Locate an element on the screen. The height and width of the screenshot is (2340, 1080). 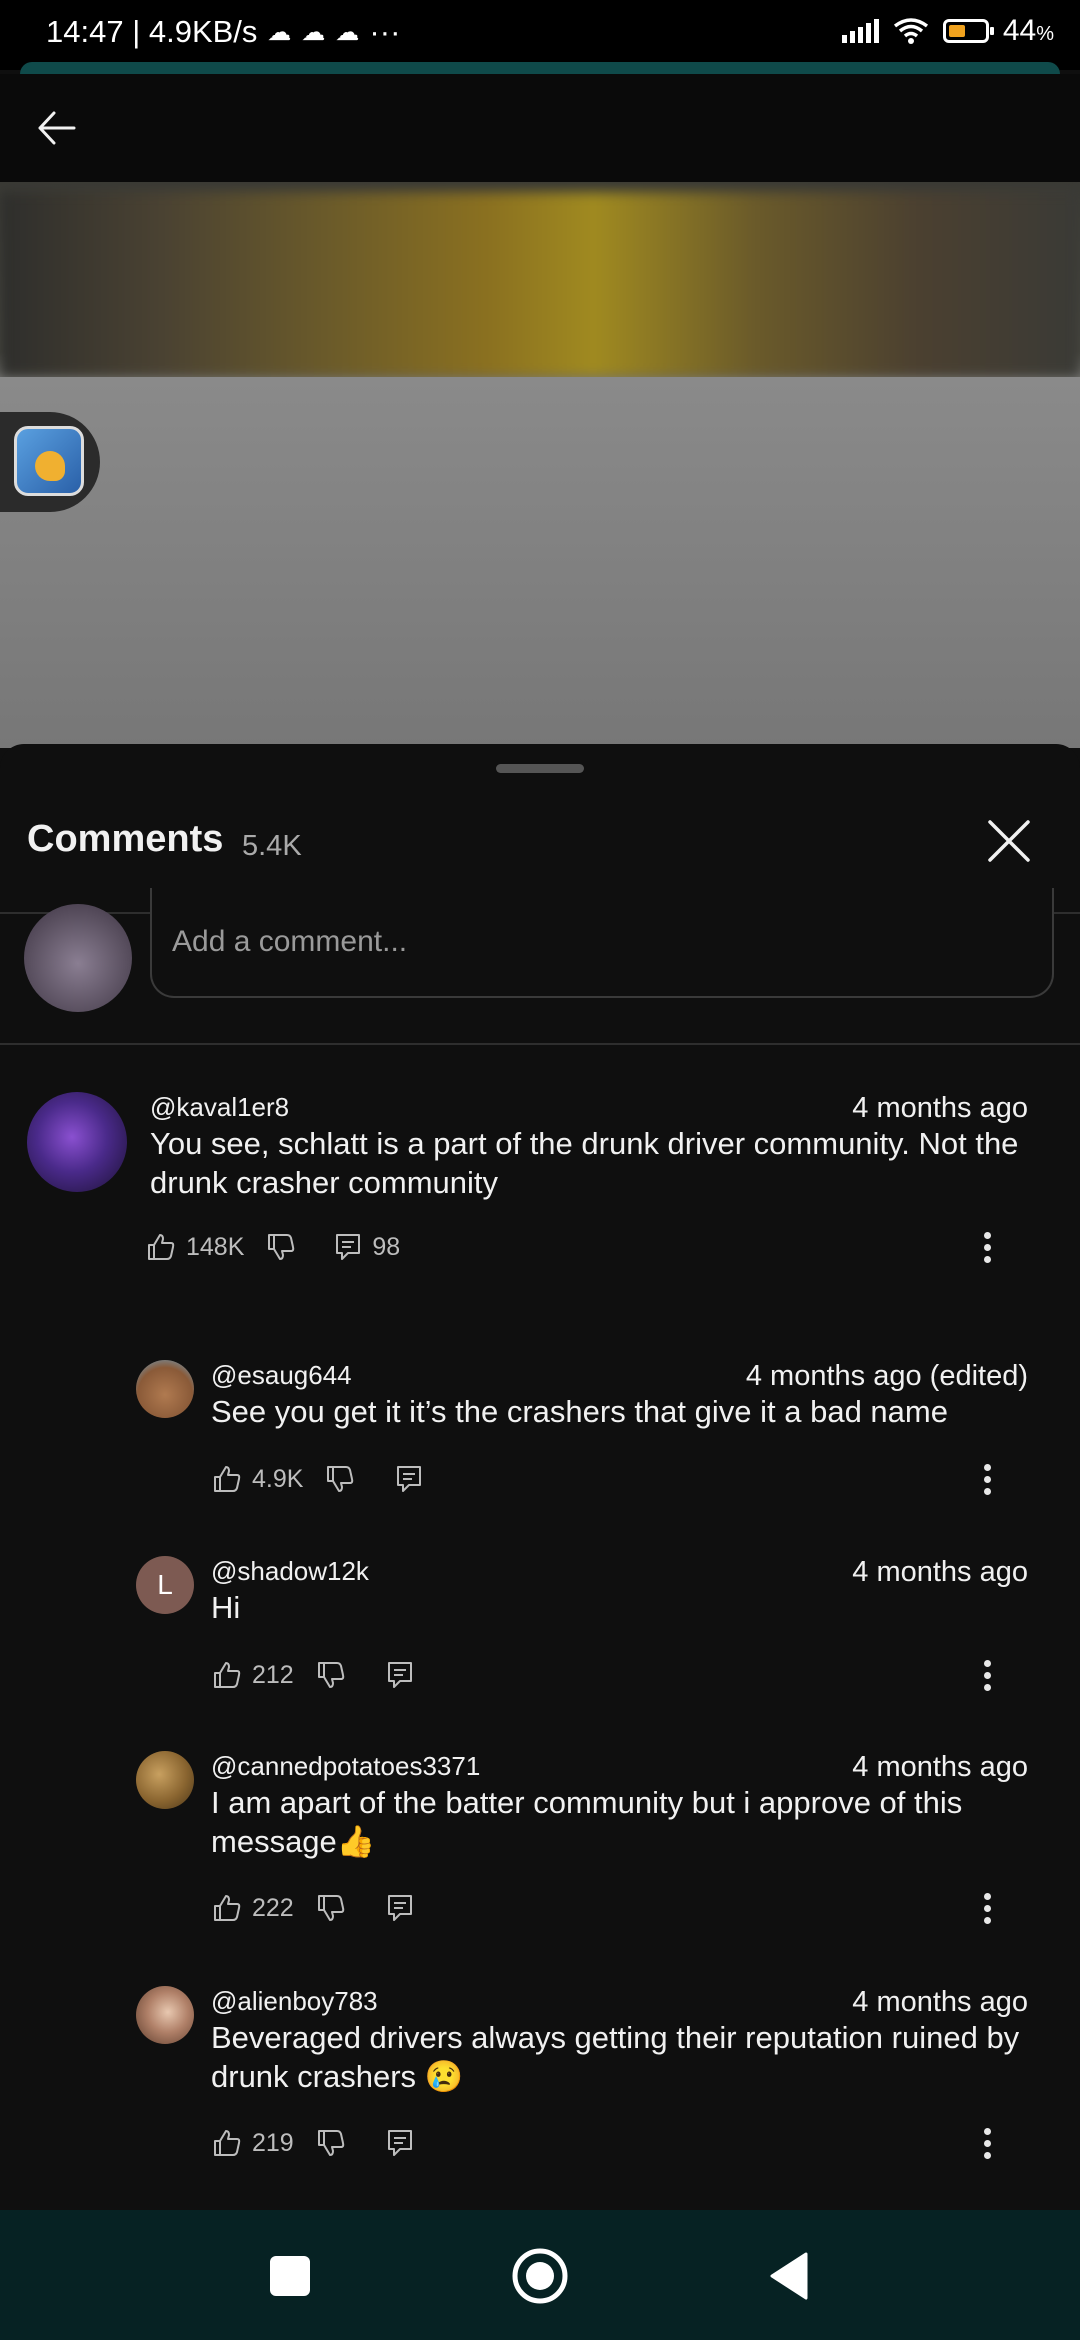
comments-title: Comments is located at coordinates (125, 839).